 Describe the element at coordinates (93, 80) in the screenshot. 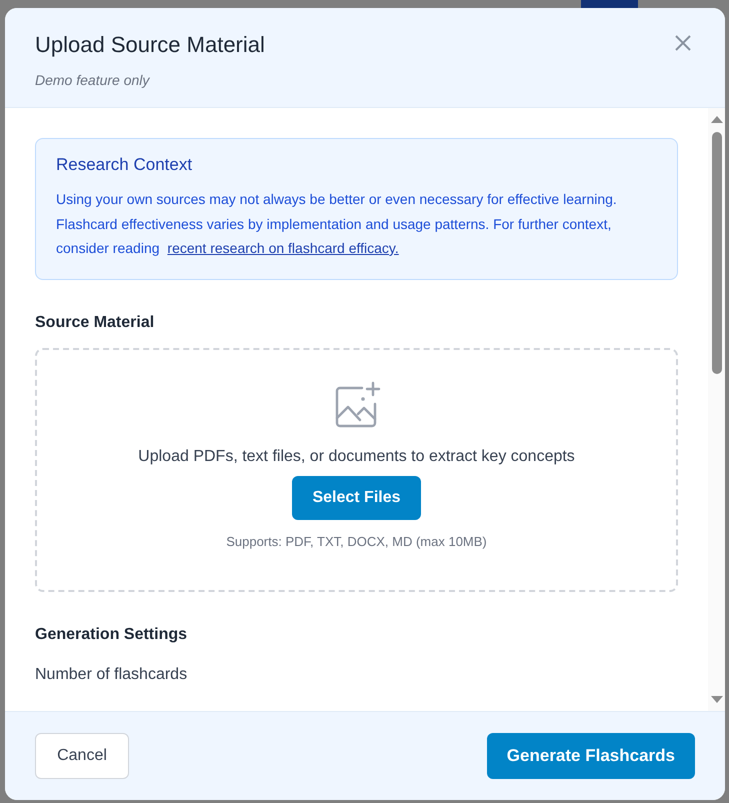

I see `modal-subtitle: Demo feature only` at that location.